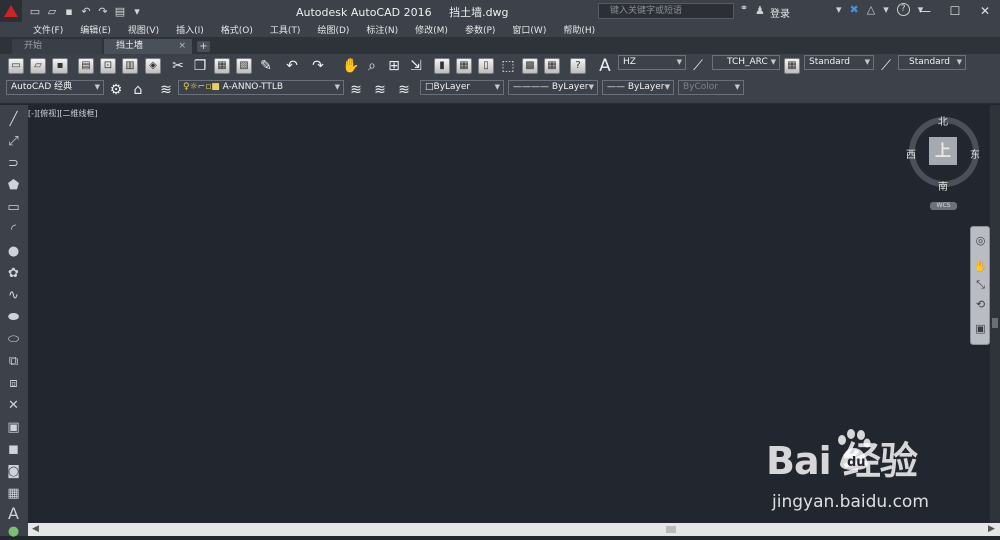 The height and width of the screenshot is (540, 1000). What do you see at coordinates (404, 90) in the screenshot?
I see `layer-states-icon: ≋` at bounding box center [404, 90].